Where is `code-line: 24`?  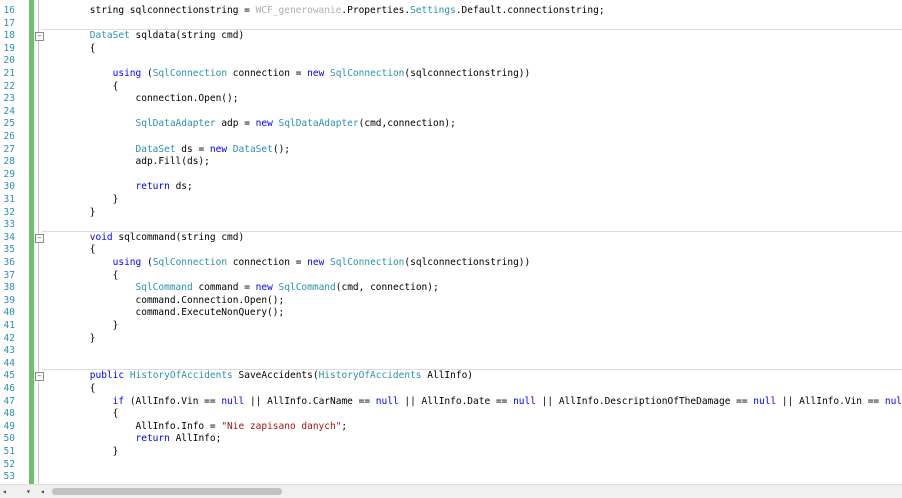
code-line: 24 is located at coordinates (451, 112).